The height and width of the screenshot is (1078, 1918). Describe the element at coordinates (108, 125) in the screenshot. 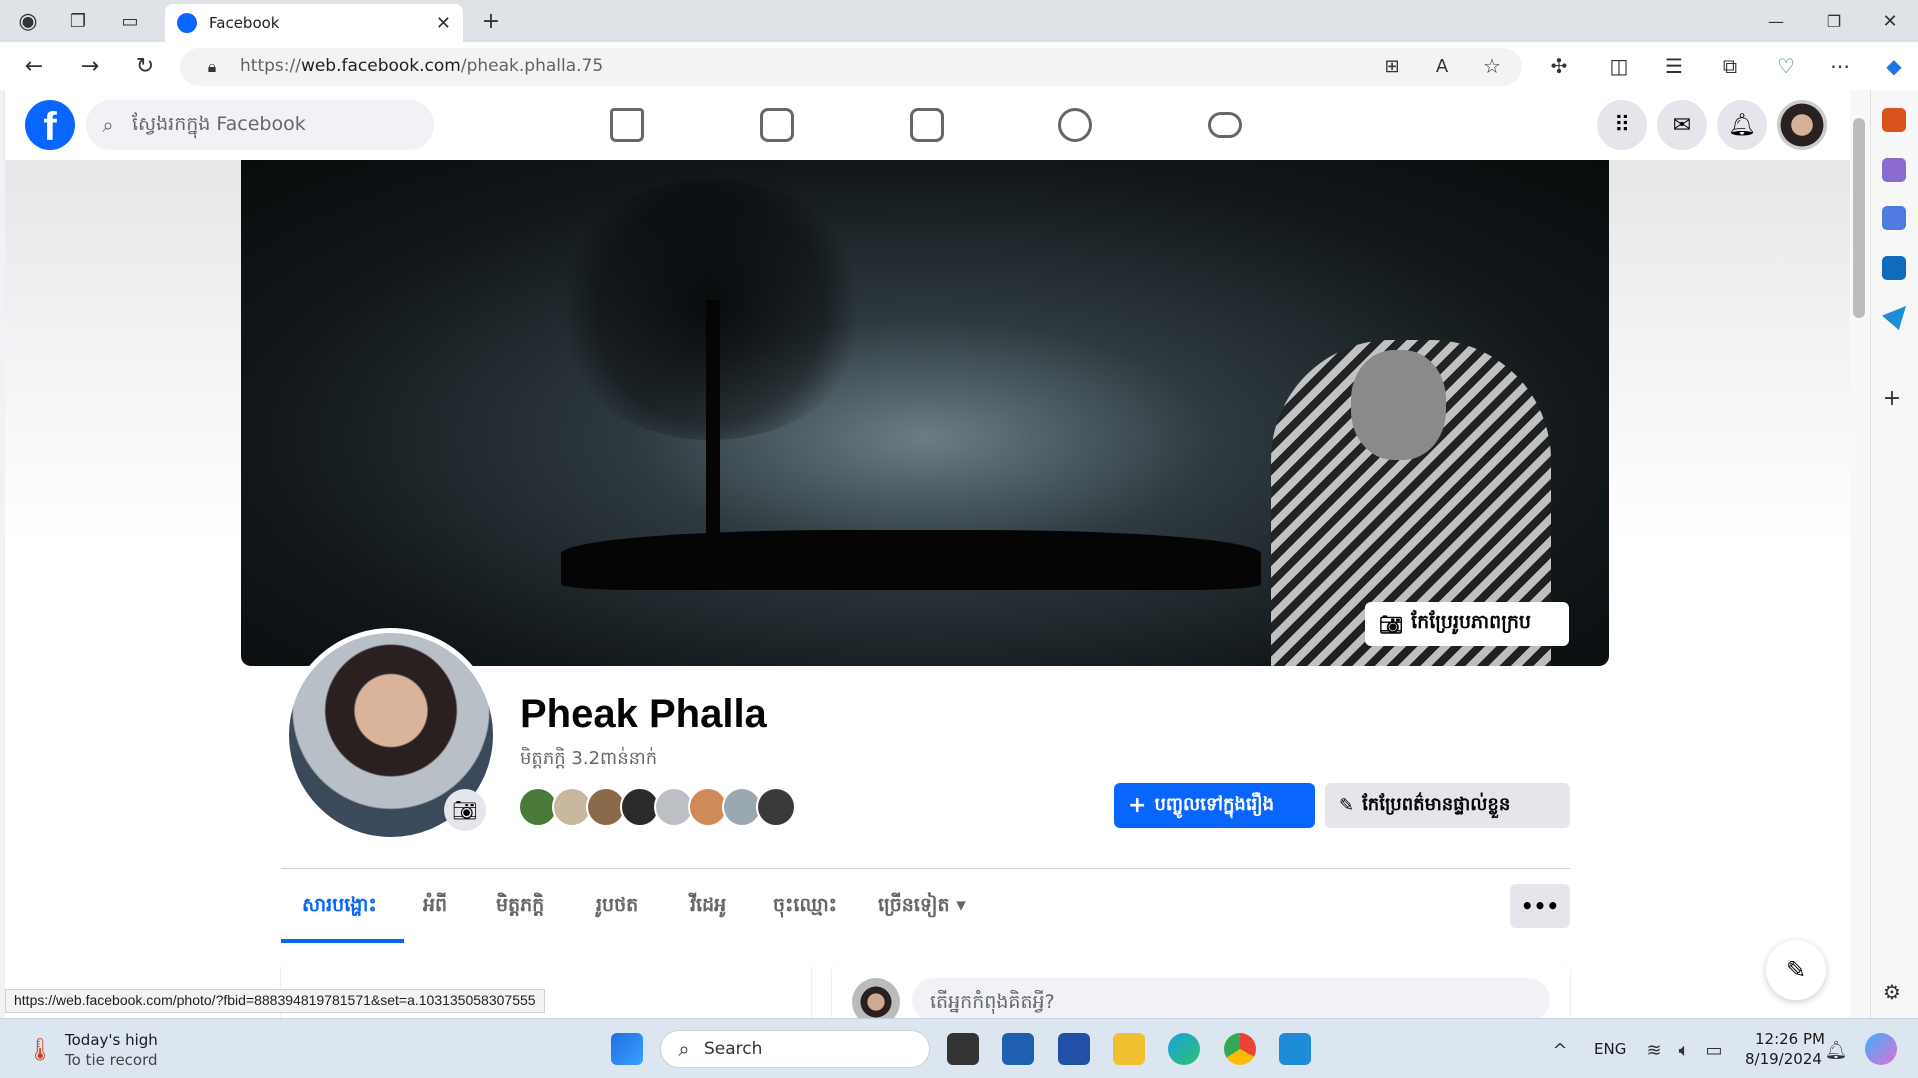

I see `search-icon: ⌕` at that location.